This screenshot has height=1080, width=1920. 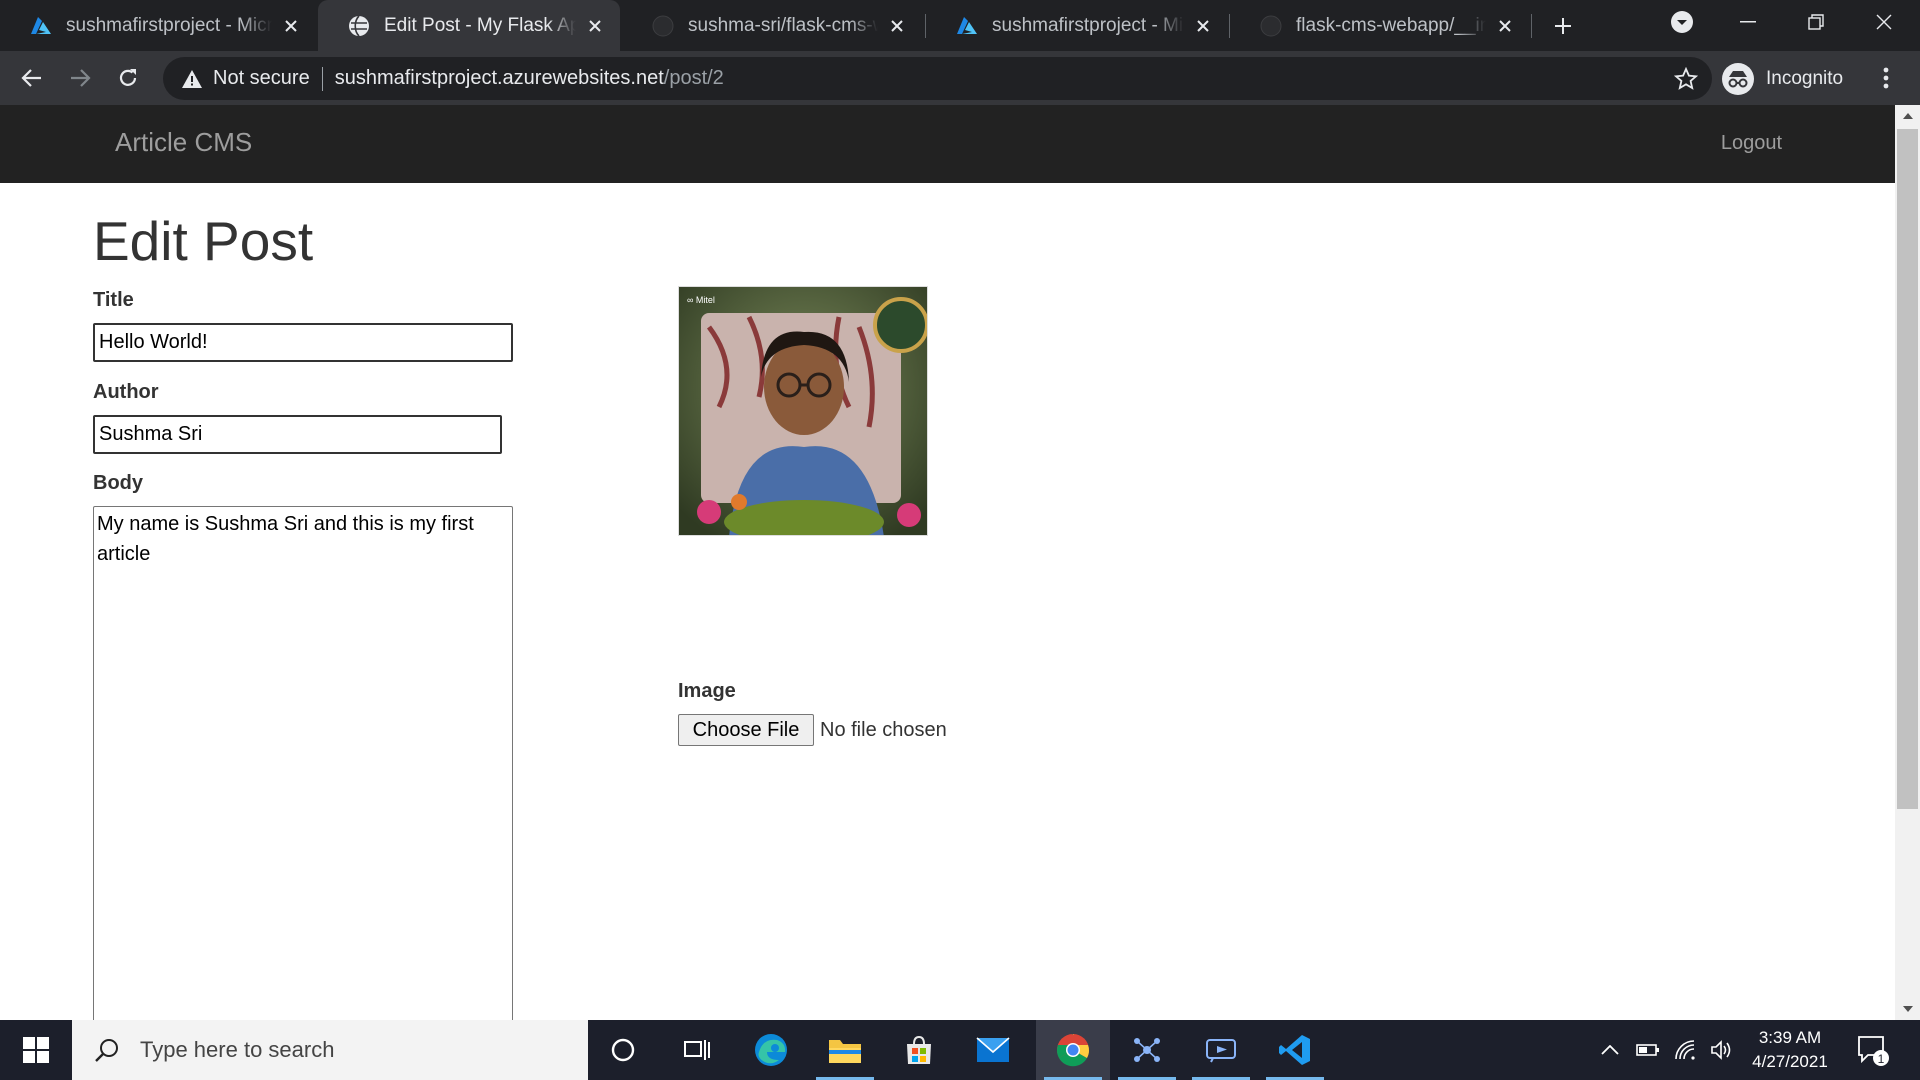 I want to click on brand-link: Article CMS, so click(x=183, y=142).